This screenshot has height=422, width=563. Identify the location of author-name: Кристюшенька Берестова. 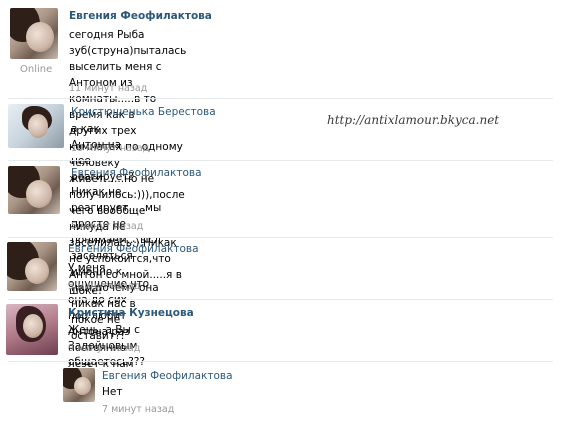
(143, 112).